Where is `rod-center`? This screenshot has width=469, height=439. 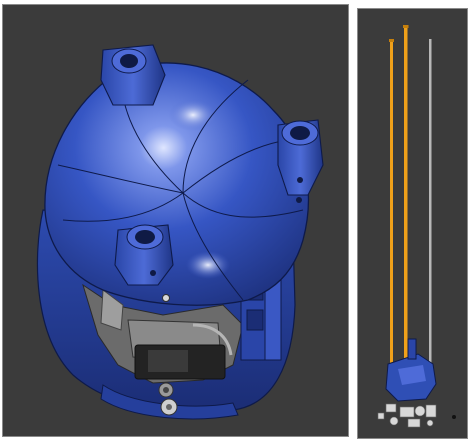
rod-center is located at coordinates (406, 198).